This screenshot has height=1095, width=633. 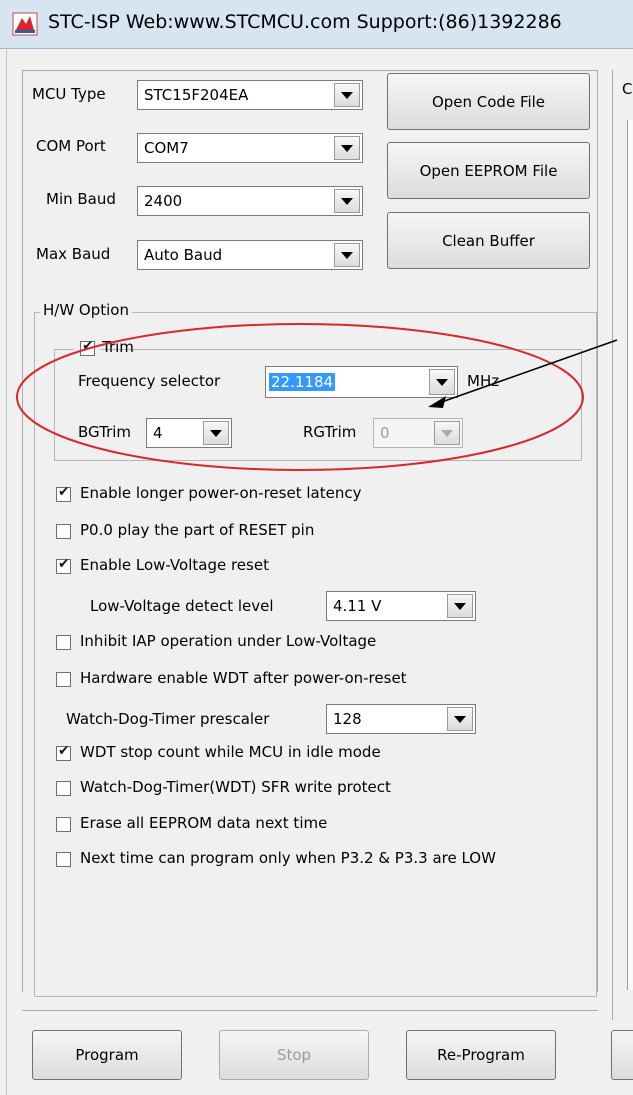 I want to click on annotation-arrowhead, so click(x=437, y=402).